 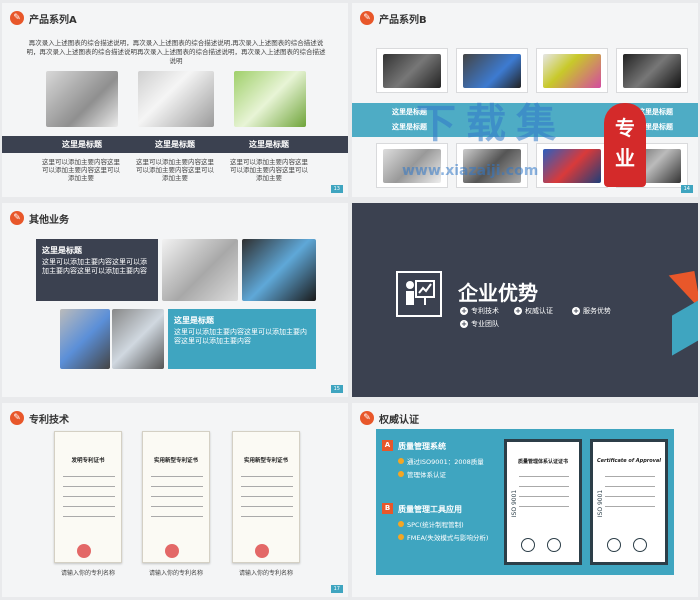 What do you see at coordinates (387, 508) in the screenshot?
I see `section-badge: B` at bounding box center [387, 508].